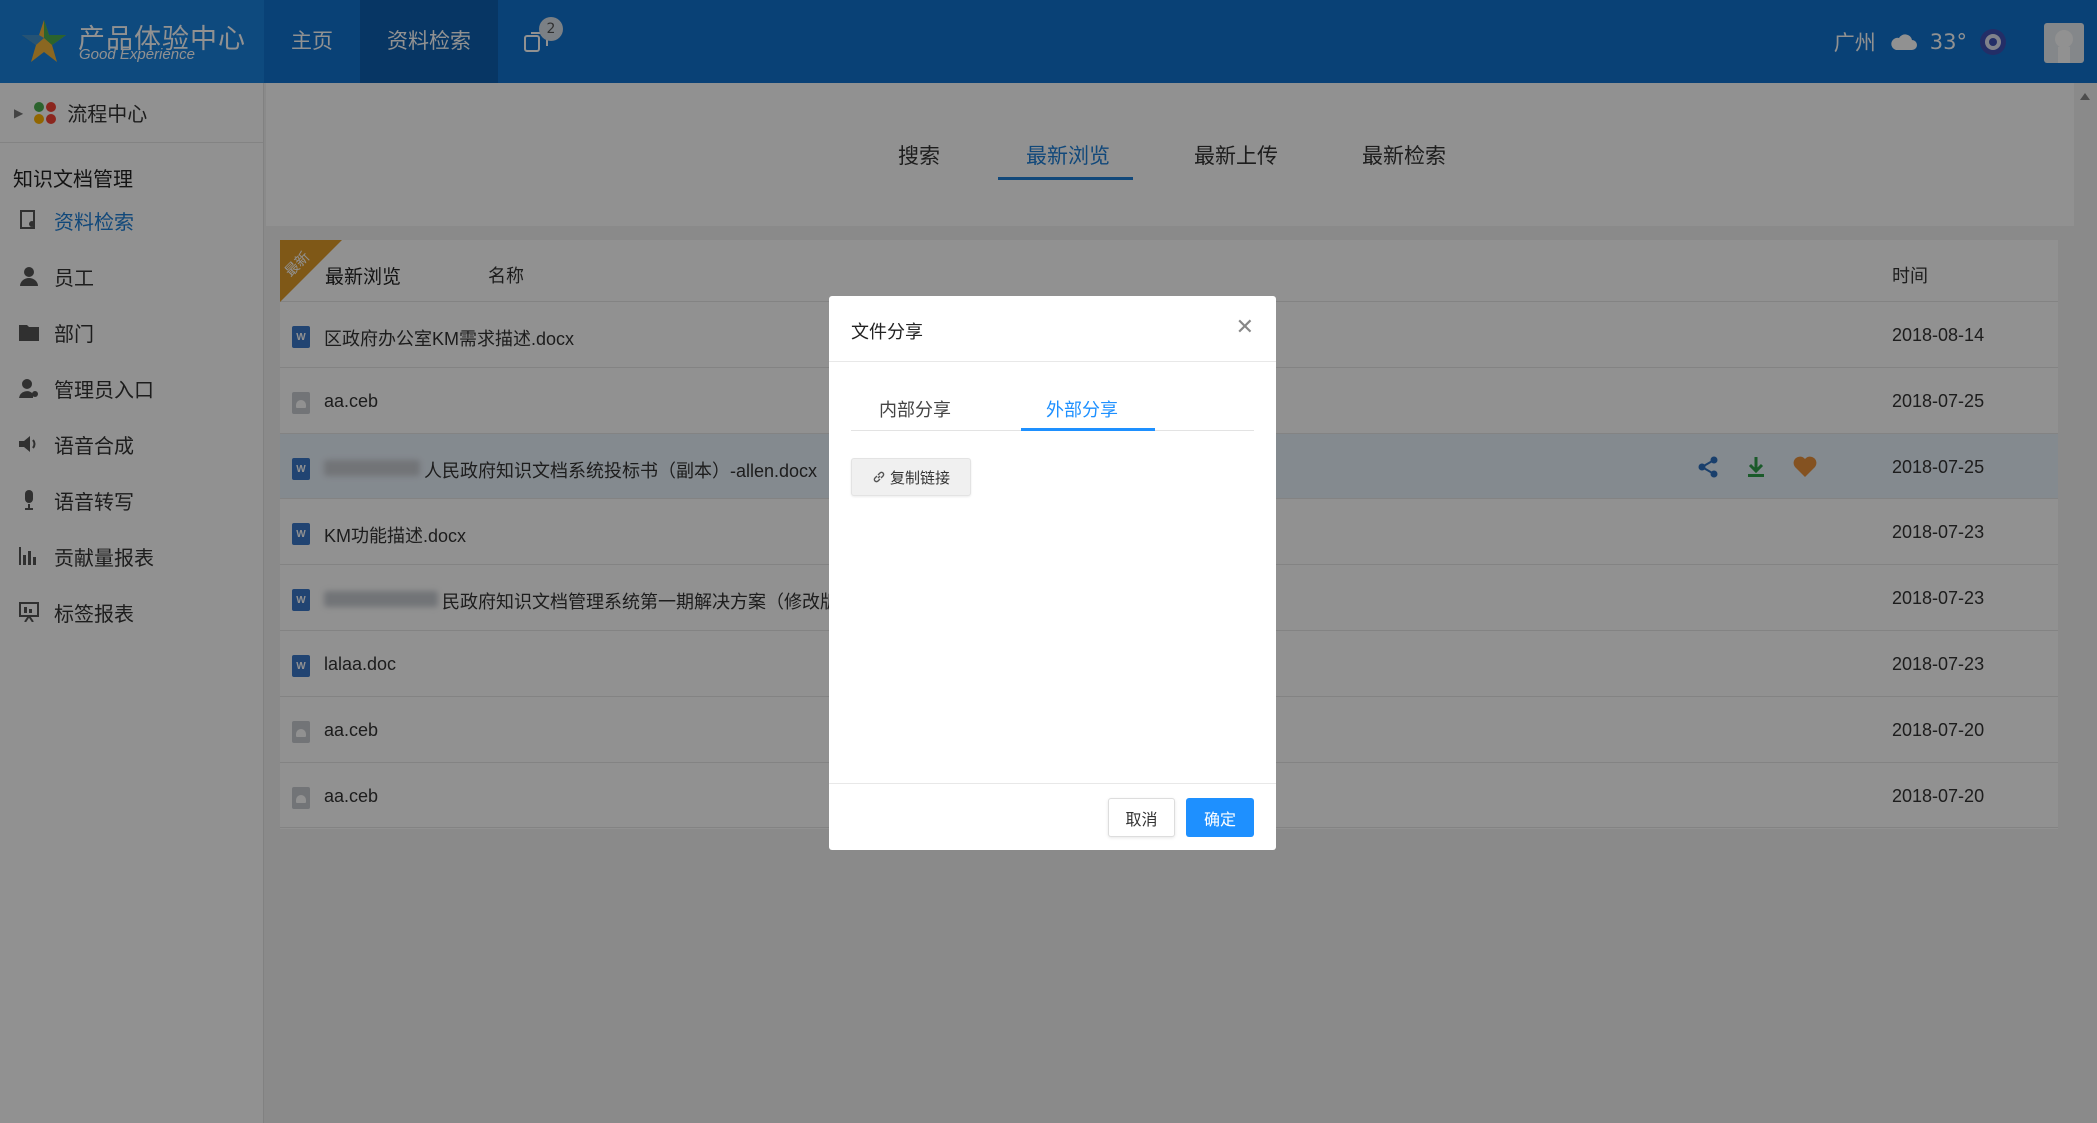 The width and height of the screenshot is (2097, 1123). Describe the element at coordinates (887, 332) in the screenshot. I see `dialog-title: 文件分享` at that location.